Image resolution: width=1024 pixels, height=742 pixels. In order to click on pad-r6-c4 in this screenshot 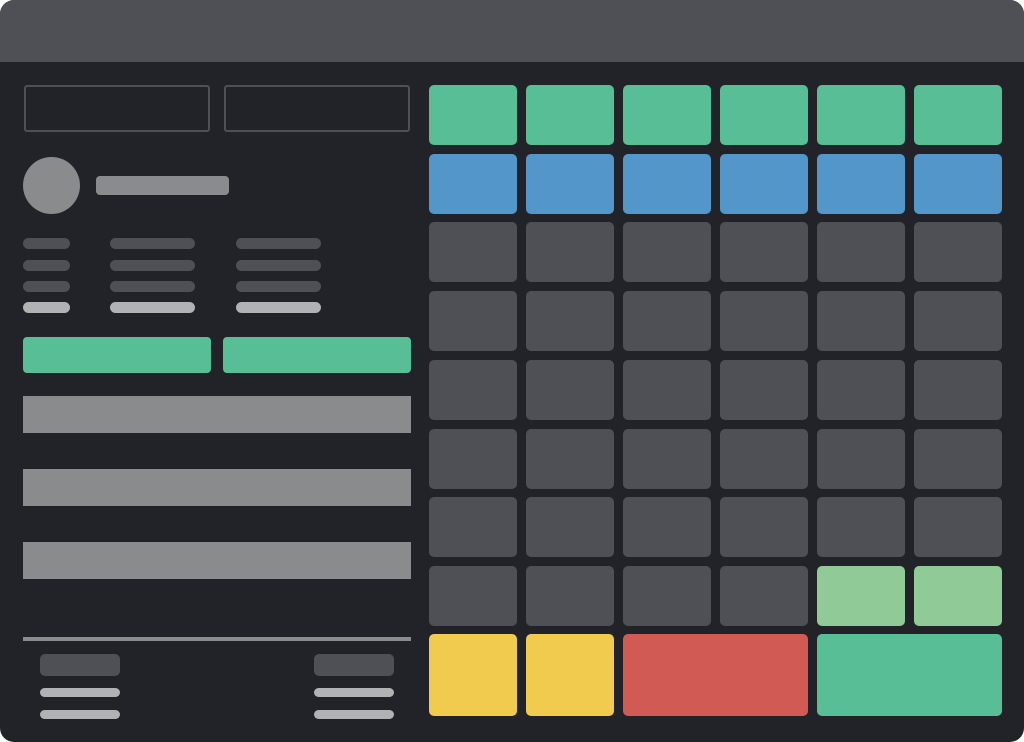, I will do `click(764, 459)`.